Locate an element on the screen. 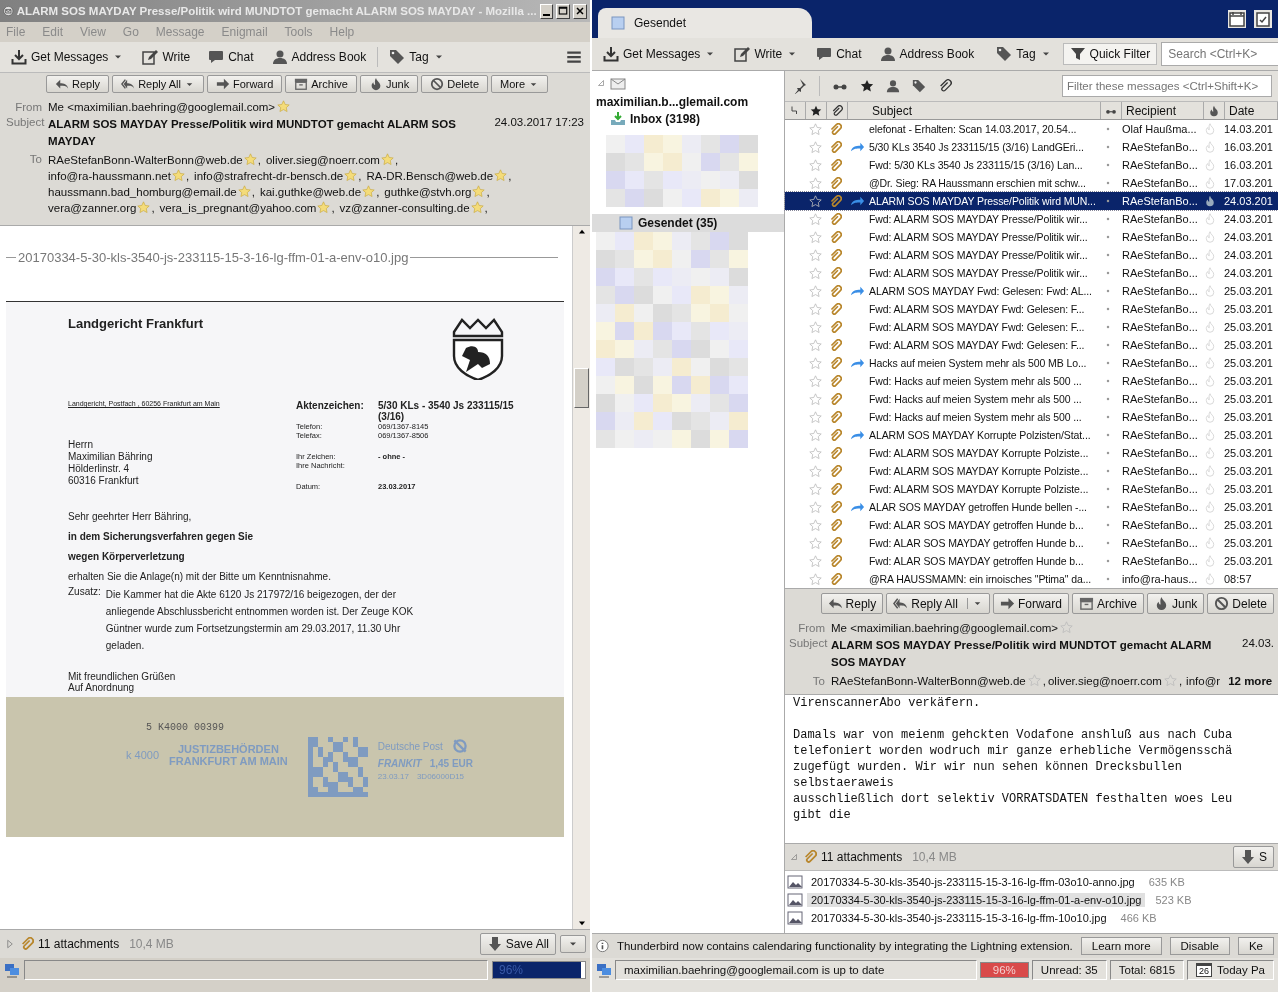  notification-button: Learn more is located at coordinates (1121, 946).